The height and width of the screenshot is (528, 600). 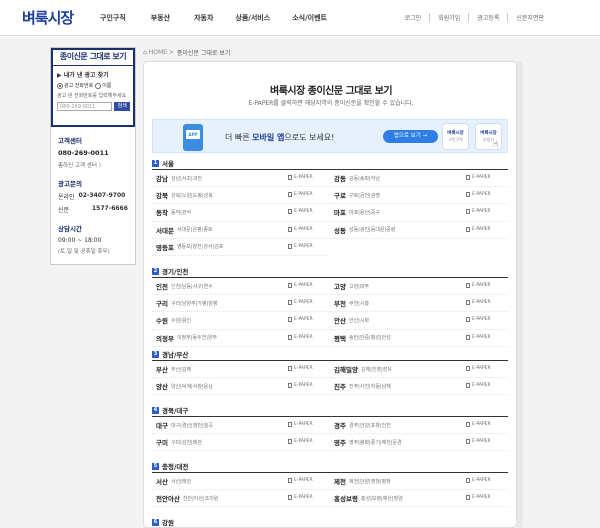 I want to click on edition-name: 안산, so click(x=340, y=320).